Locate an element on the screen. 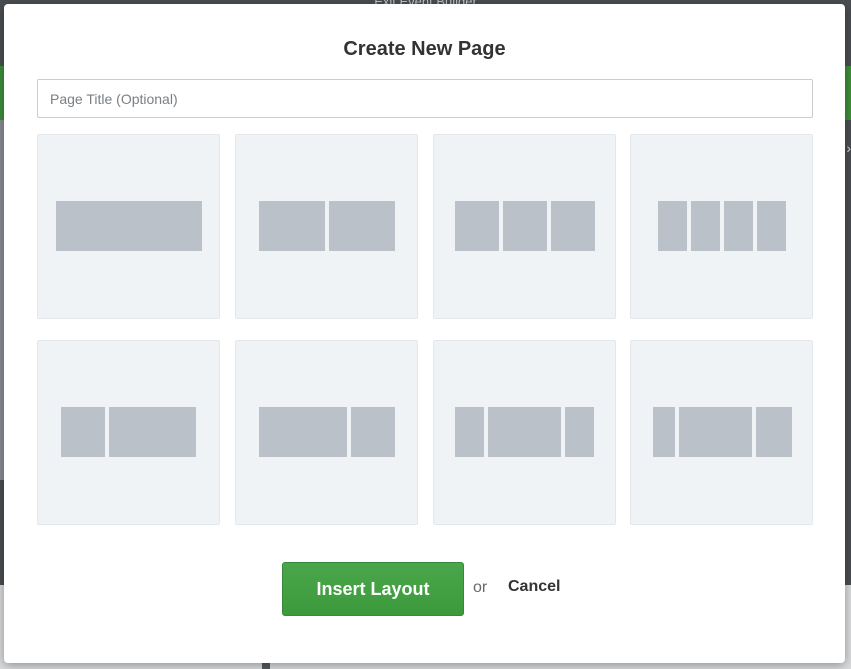  page-title-input is located at coordinates (425, 98).